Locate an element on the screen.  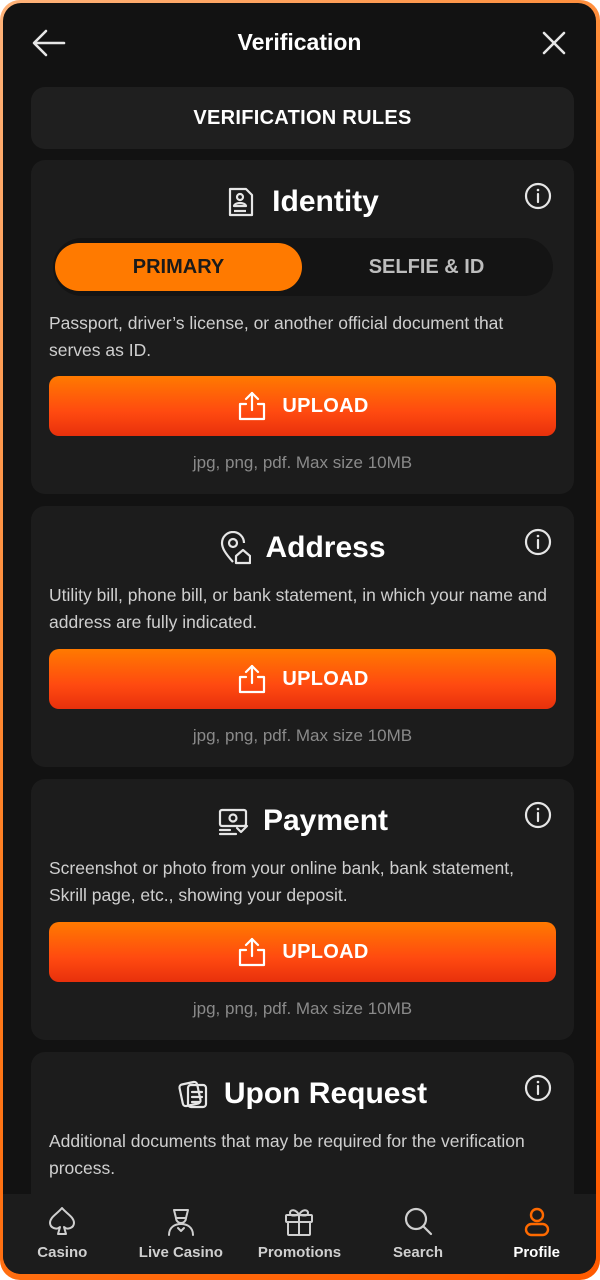
payment-icon is located at coordinates (233, 822).